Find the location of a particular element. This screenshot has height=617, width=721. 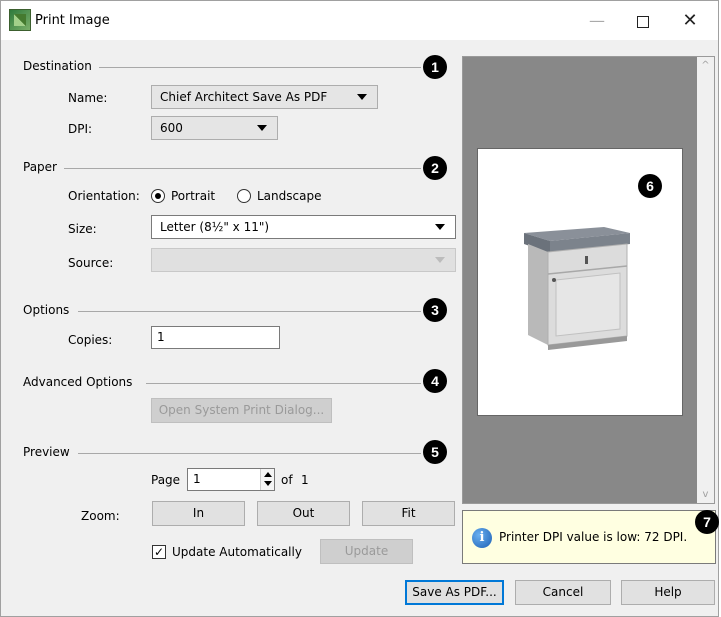

of-label: of is located at coordinates (287, 480).